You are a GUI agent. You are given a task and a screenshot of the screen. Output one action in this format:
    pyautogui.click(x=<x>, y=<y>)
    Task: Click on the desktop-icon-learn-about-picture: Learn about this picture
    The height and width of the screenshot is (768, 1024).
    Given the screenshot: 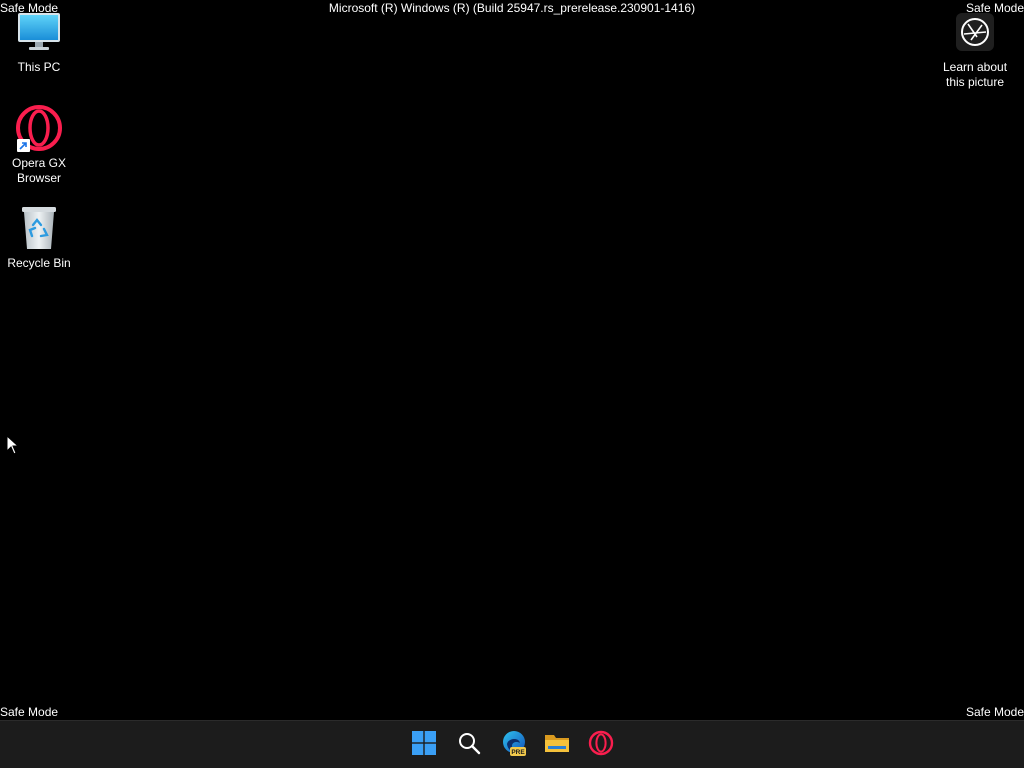 What is the action you would take?
    pyautogui.click(x=975, y=49)
    